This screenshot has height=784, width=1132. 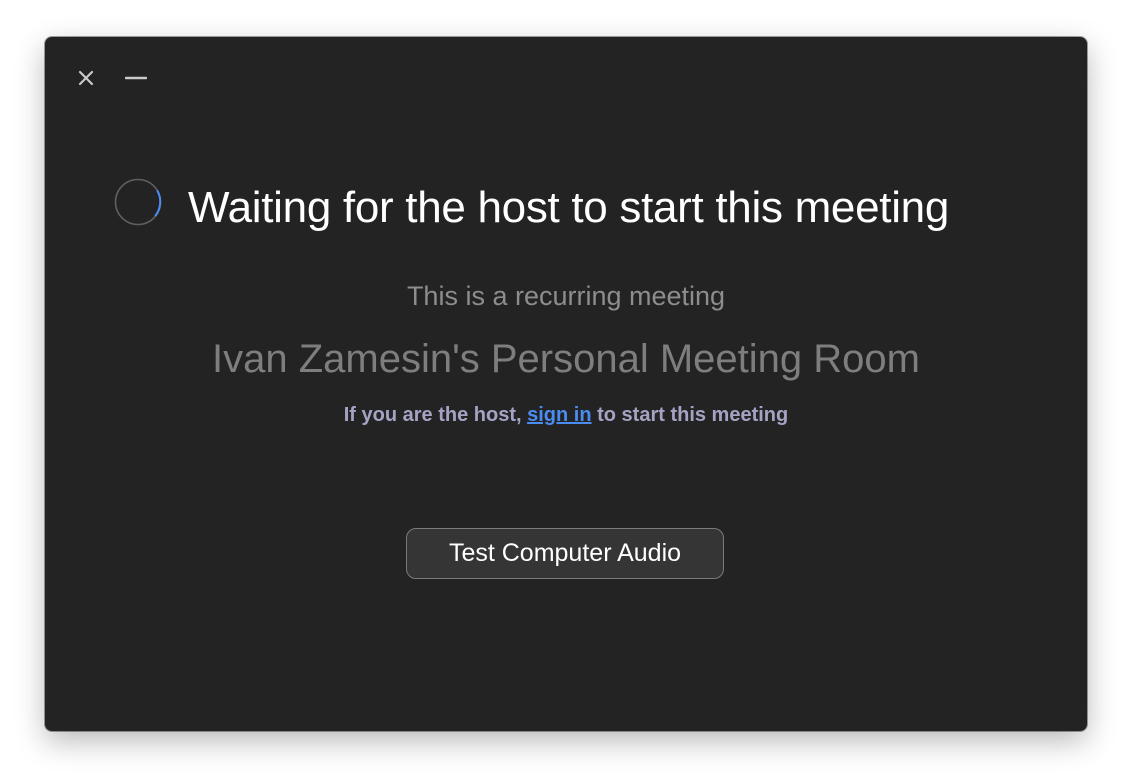 What do you see at coordinates (565, 553) in the screenshot?
I see `test-computer-audio-button: Test Computer Audio` at bounding box center [565, 553].